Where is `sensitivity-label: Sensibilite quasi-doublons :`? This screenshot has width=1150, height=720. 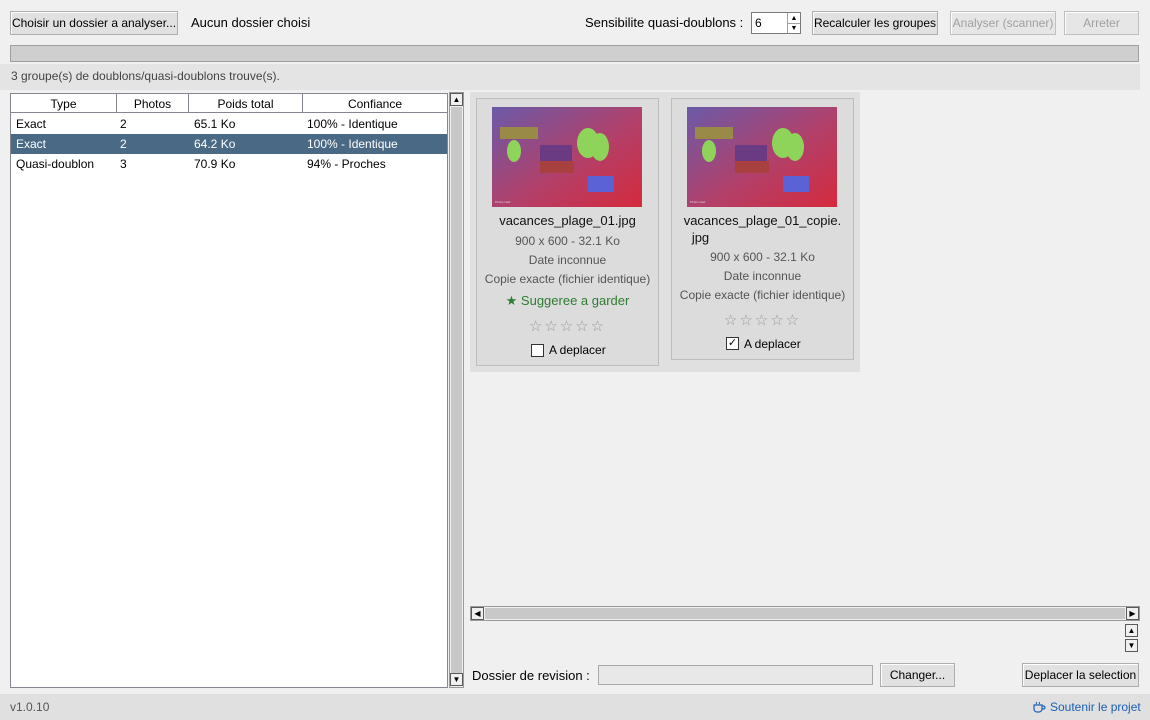
sensitivity-label: Sensibilite quasi-doublons : is located at coordinates (664, 22).